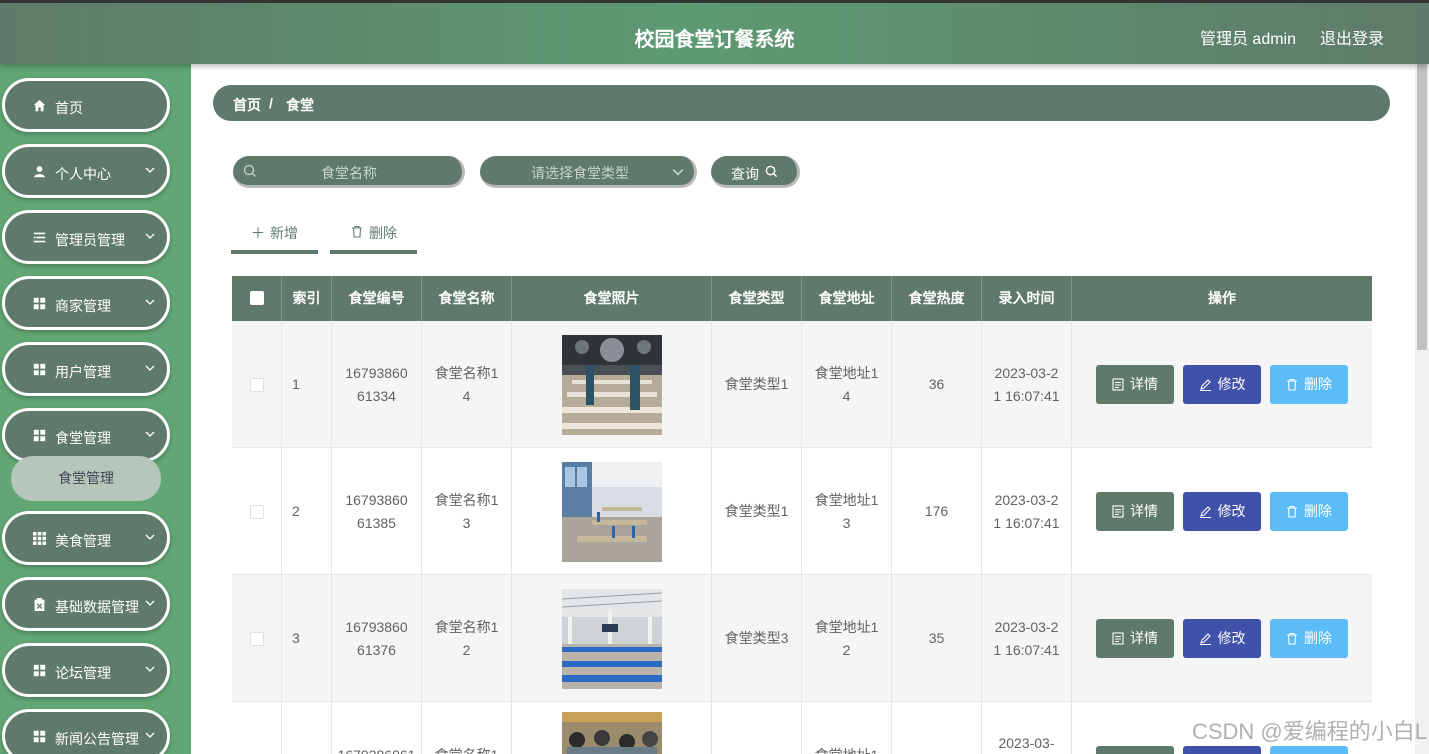 This screenshot has height=754, width=1429. Describe the element at coordinates (467, 298) in the screenshot. I see `column-header: 食堂名称` at that location.